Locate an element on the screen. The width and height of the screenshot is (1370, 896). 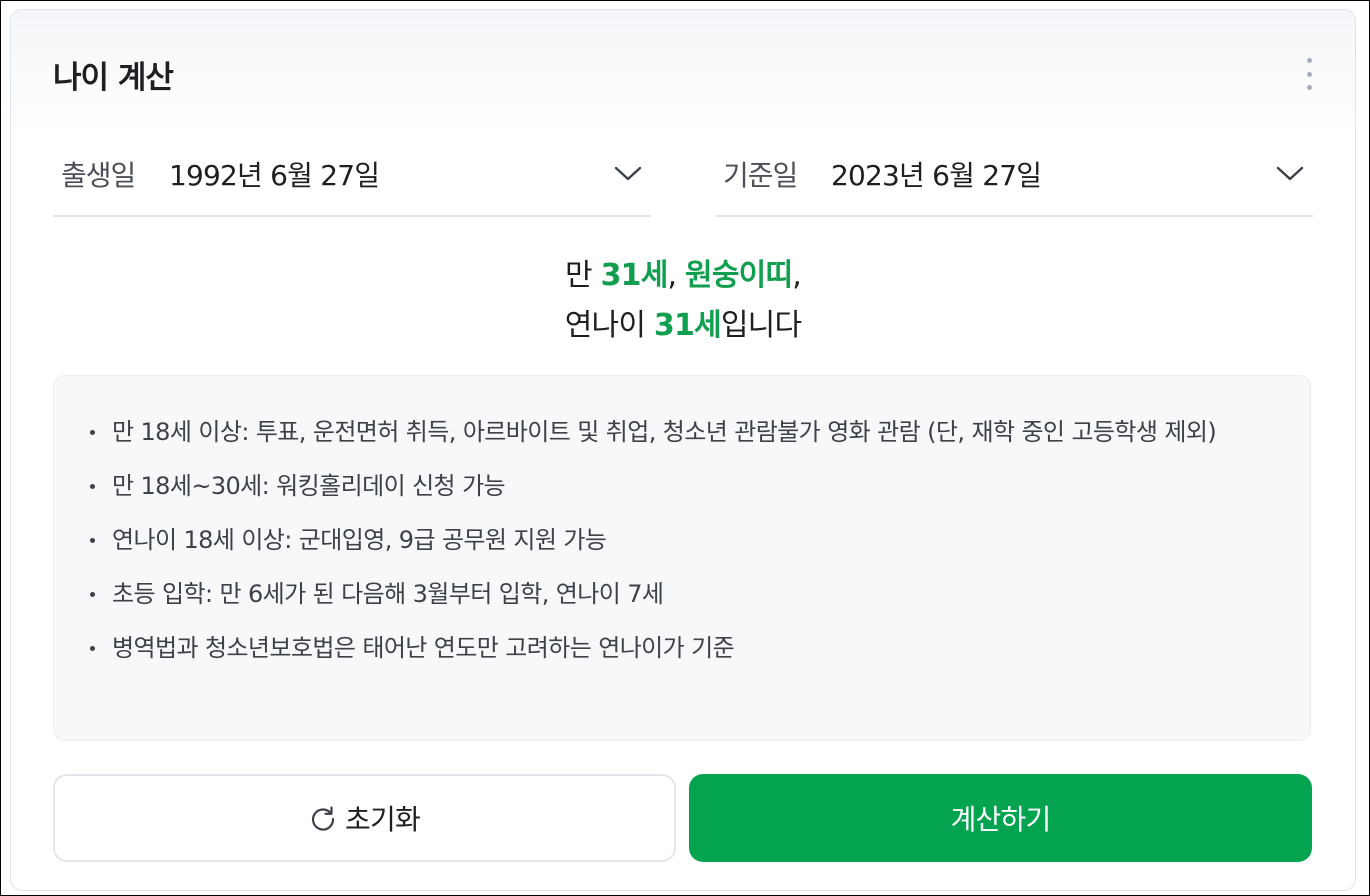
result-suffix: 입니다 is located at coordinates (761, 325).